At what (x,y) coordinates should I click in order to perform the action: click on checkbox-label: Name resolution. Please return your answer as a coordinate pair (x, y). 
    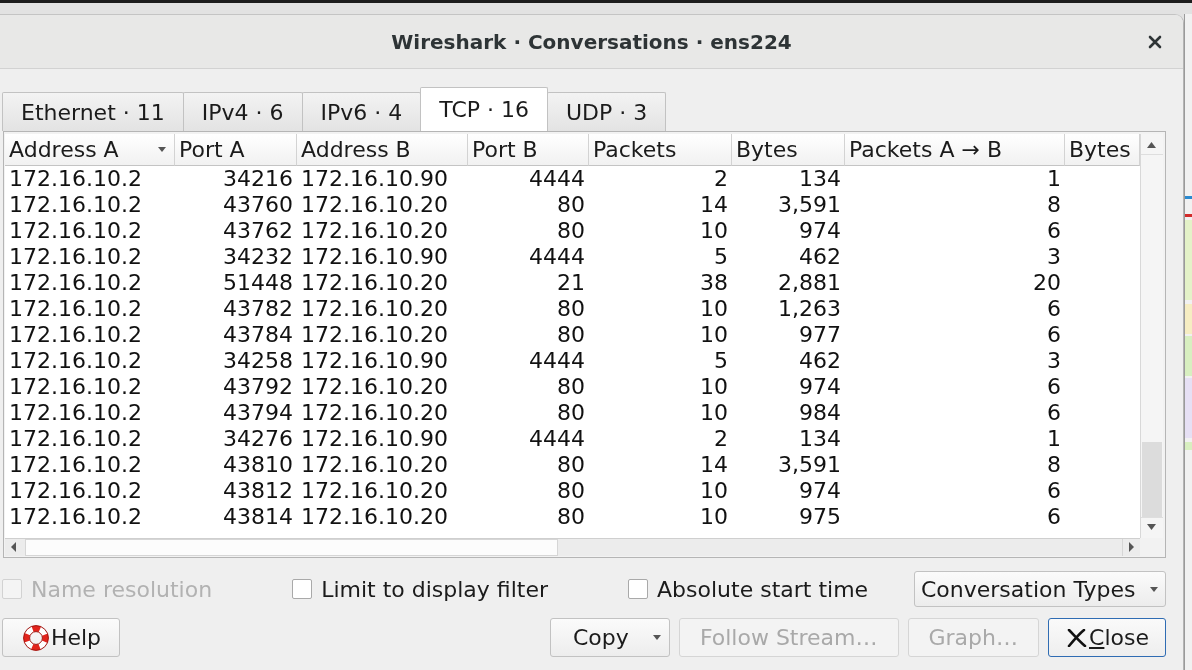
    Looking at the image, I should click on (122, 589).